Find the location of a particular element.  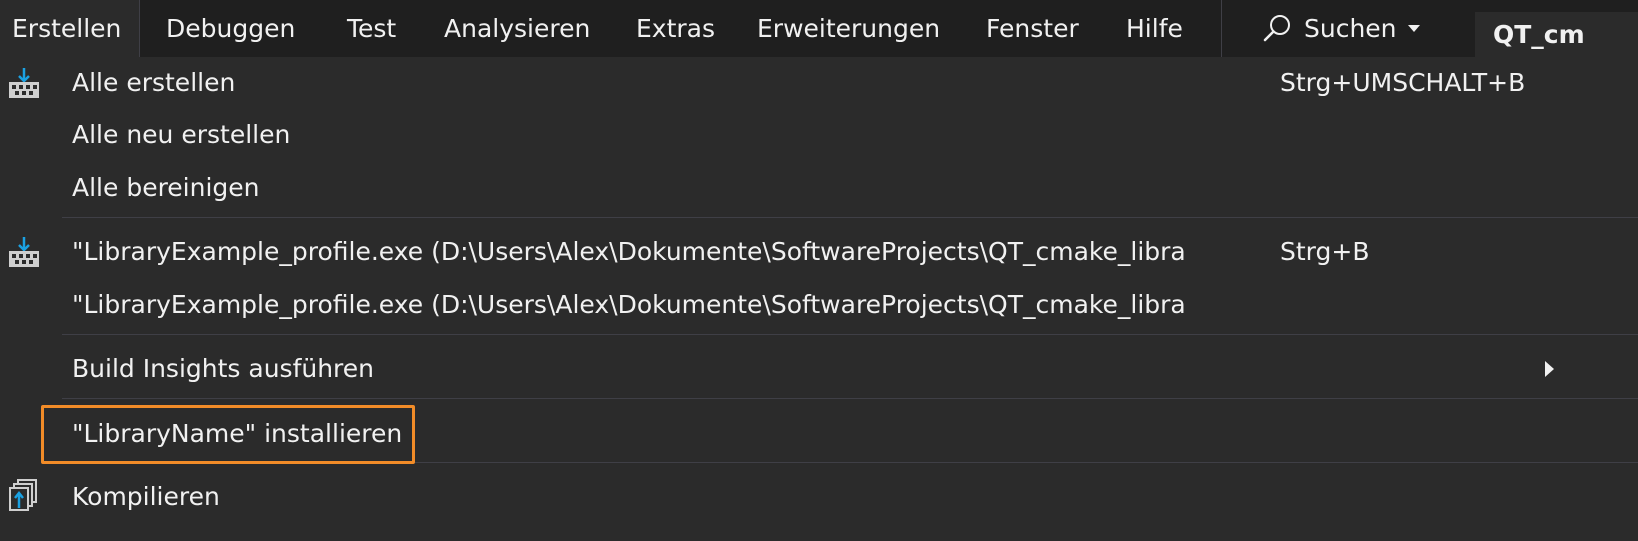

menu-test: Test is located at coordinates (371, 28).